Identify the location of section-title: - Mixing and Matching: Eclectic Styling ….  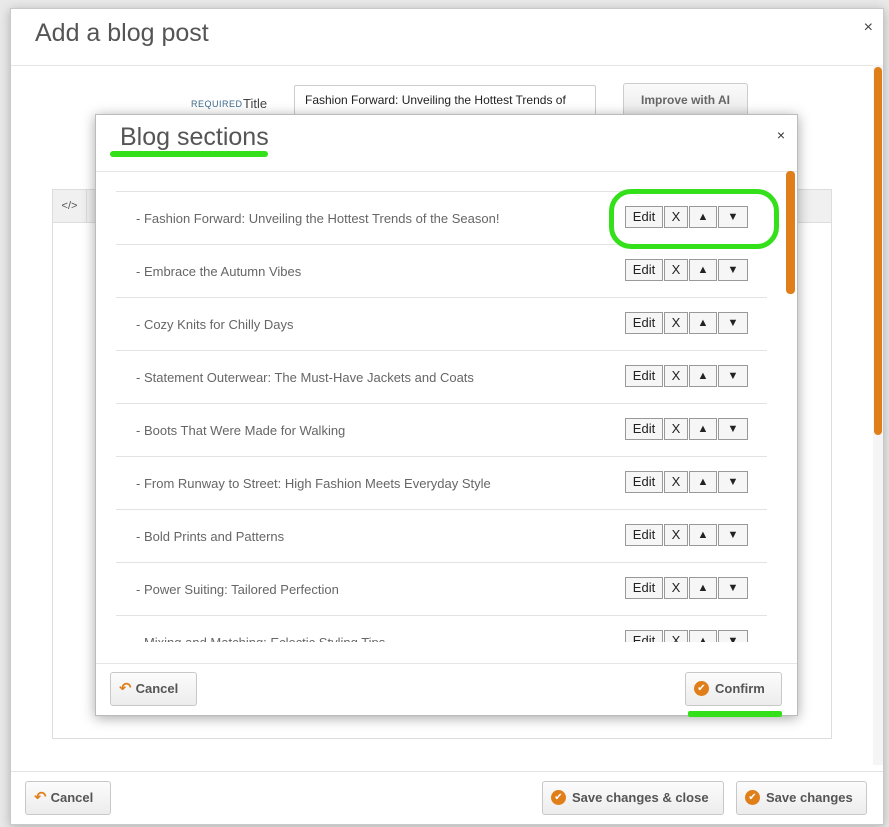
(260, 638).